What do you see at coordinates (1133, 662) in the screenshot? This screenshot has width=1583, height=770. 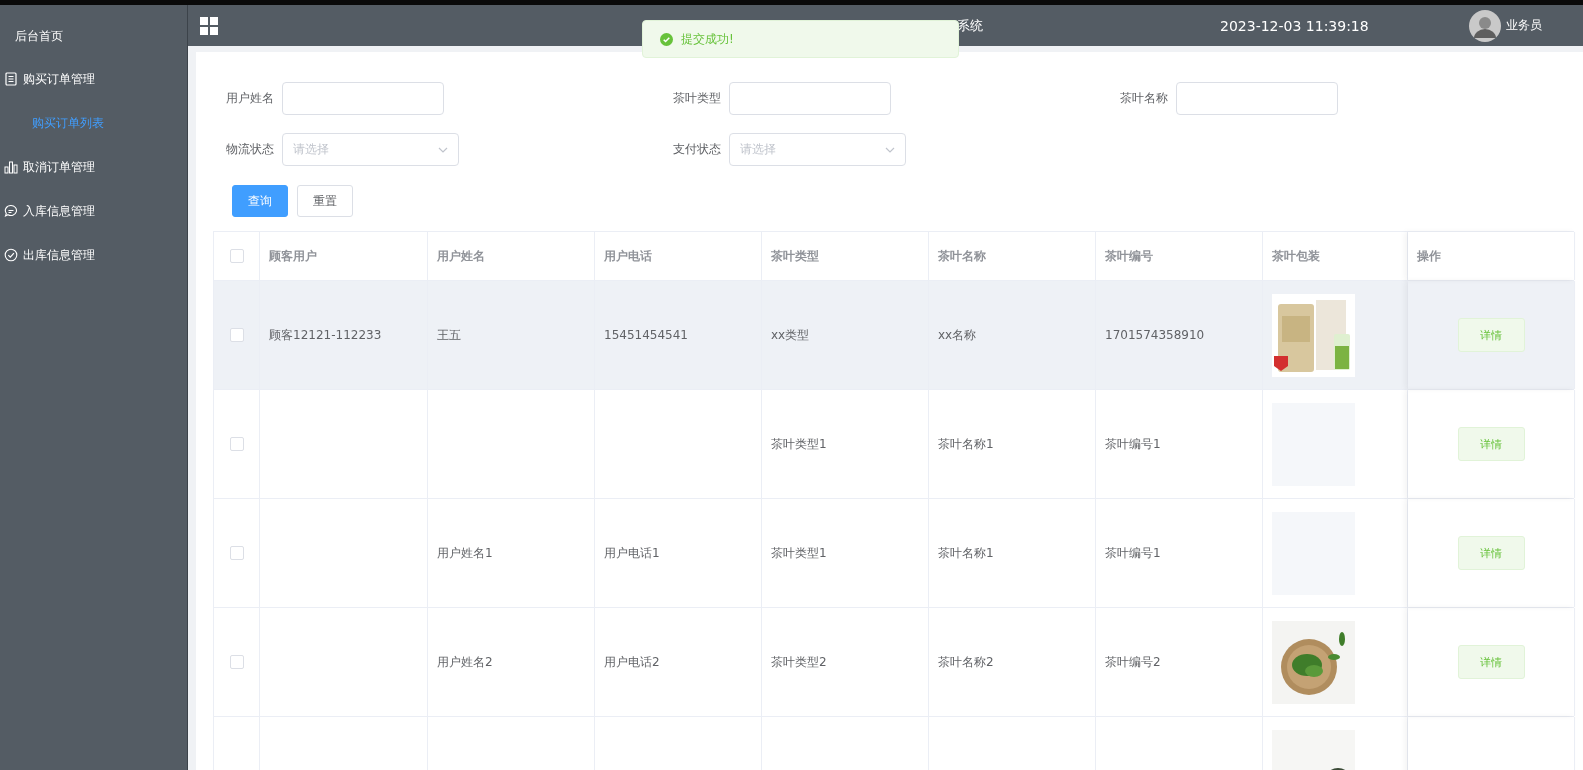 I see `table-cell: 茶叶编号2` at bounding box center [1133, 662].